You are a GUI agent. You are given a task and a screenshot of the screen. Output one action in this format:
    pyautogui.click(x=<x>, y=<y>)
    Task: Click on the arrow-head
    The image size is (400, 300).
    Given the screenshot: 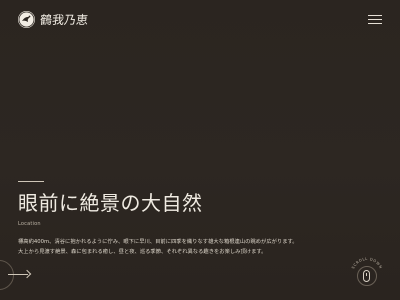 What is the action you would take?
    pyautogui.click(x=27, y=274)
    